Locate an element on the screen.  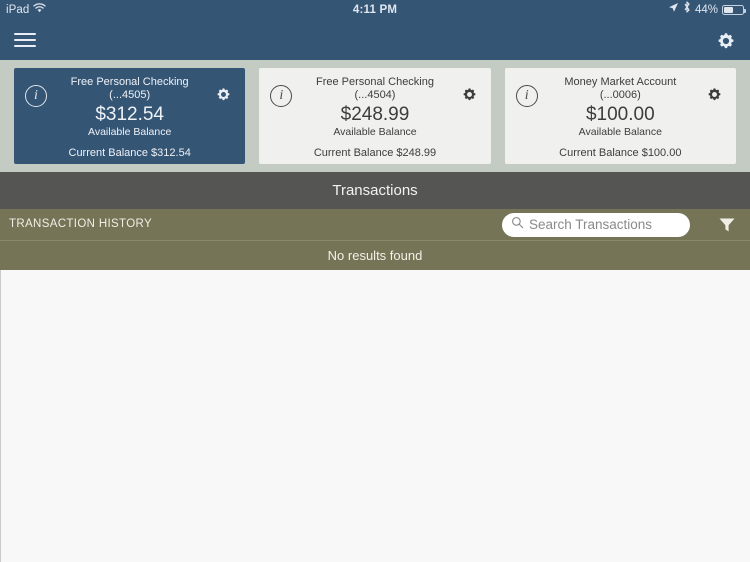
account-current-balance: Current Balance $248.99 is located at coordinates (375, 153).